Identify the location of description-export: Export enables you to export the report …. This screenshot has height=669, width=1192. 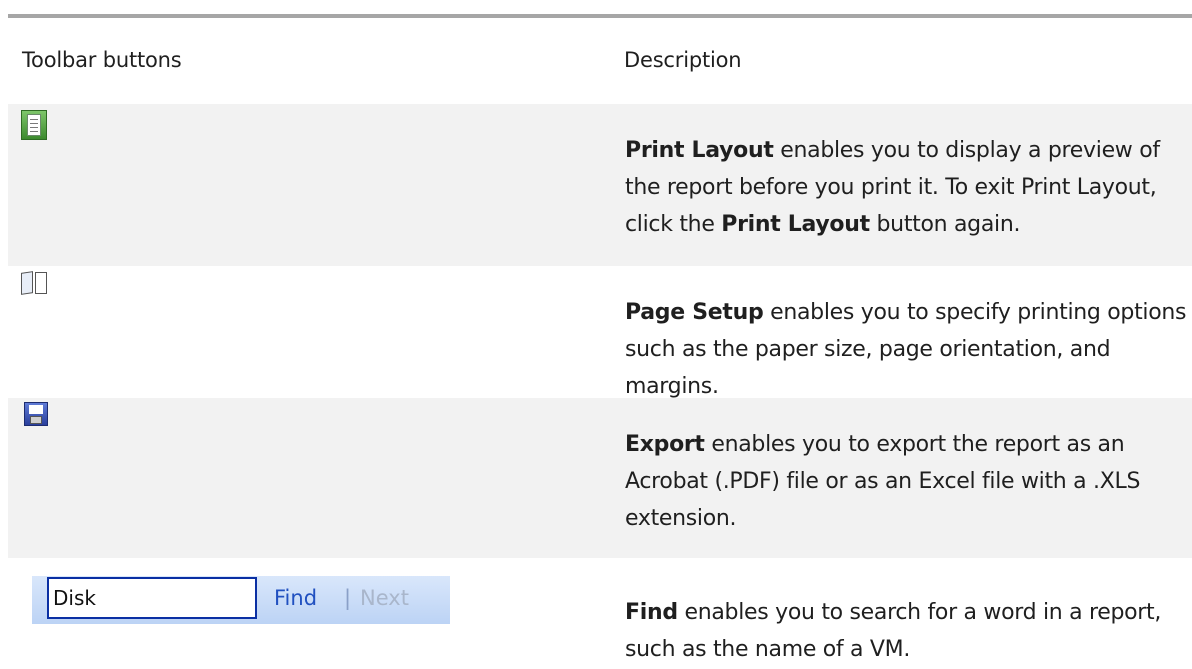
(883, 481).